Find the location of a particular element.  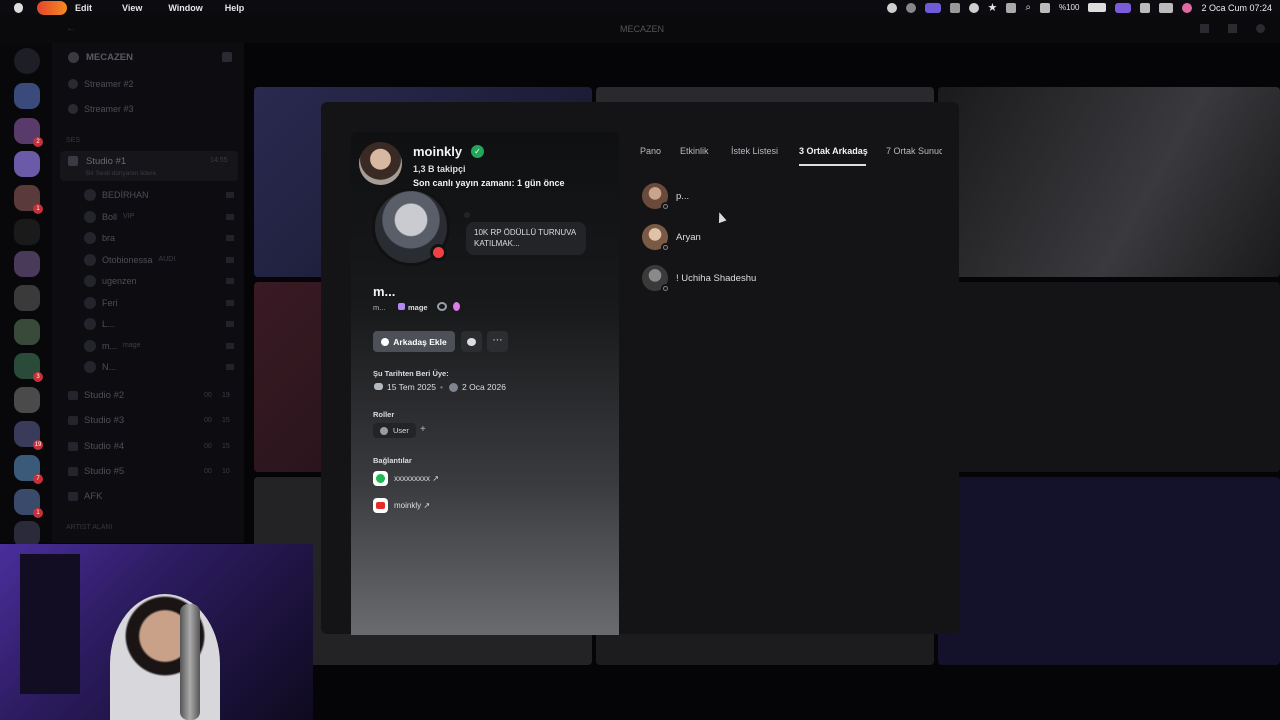

voice-member: ugenzen is located at coordinates (159, 281).